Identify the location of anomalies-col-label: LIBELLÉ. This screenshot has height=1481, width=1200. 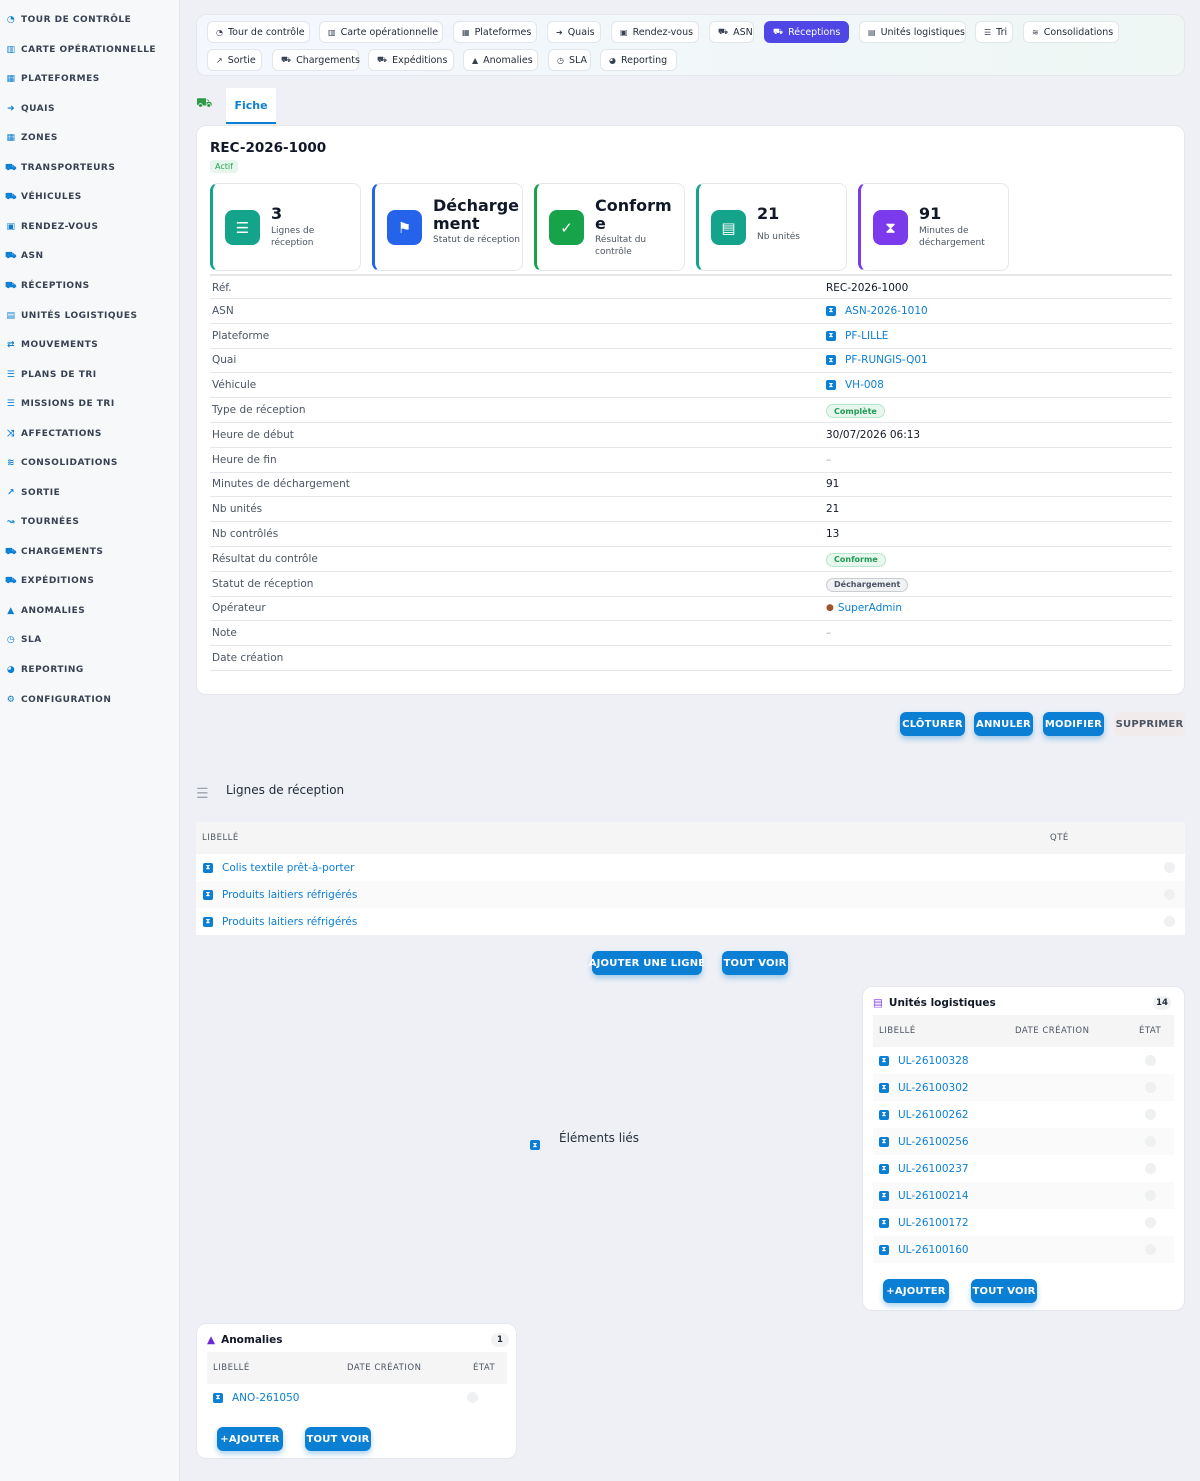
(231, 1368).